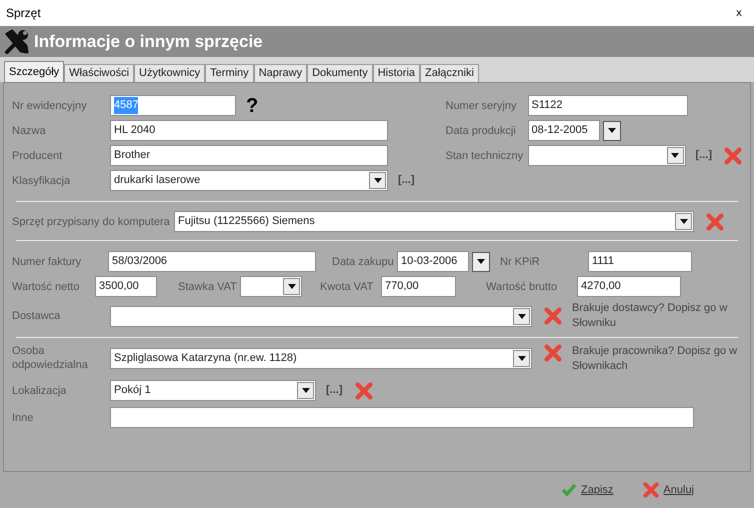 The image size is (754, 508). What do you see at coordinates (321, 358) in the screenshot?
I see `dropdown-field: Szpliglasowa Katarzyna (nr.ew. 1128)` at bounding box center [321, 358].